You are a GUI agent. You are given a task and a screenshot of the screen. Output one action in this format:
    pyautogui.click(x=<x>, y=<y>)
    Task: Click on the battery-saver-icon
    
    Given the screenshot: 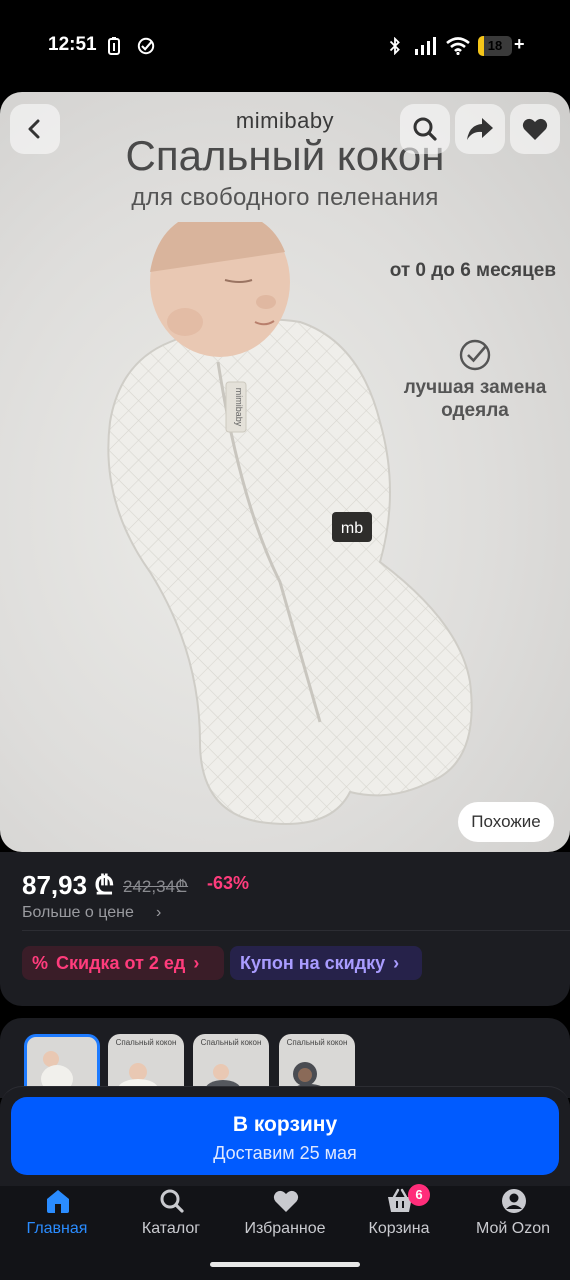 What is the action you would take?
    pyautogui.click(x=114, y=46)
    